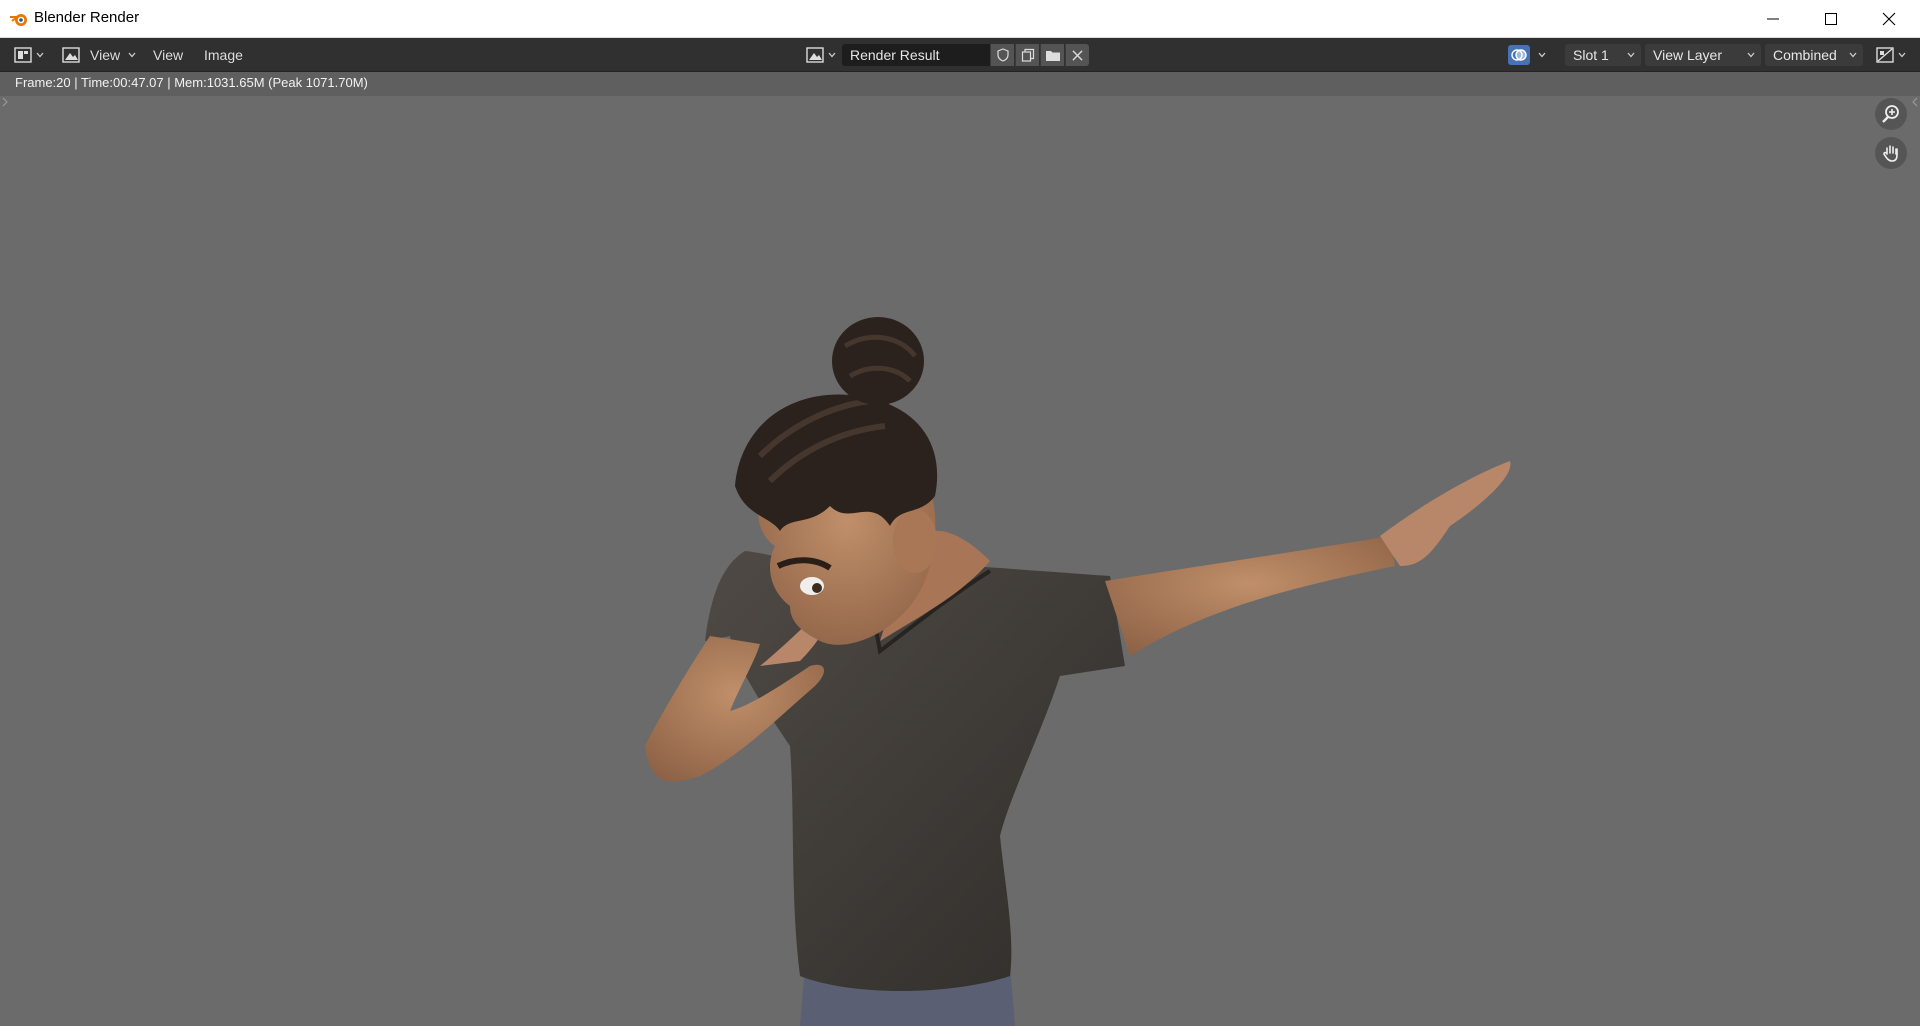 The image size is (1920, 1026). I want to click on blender-logo-icon, so click(19, 19).